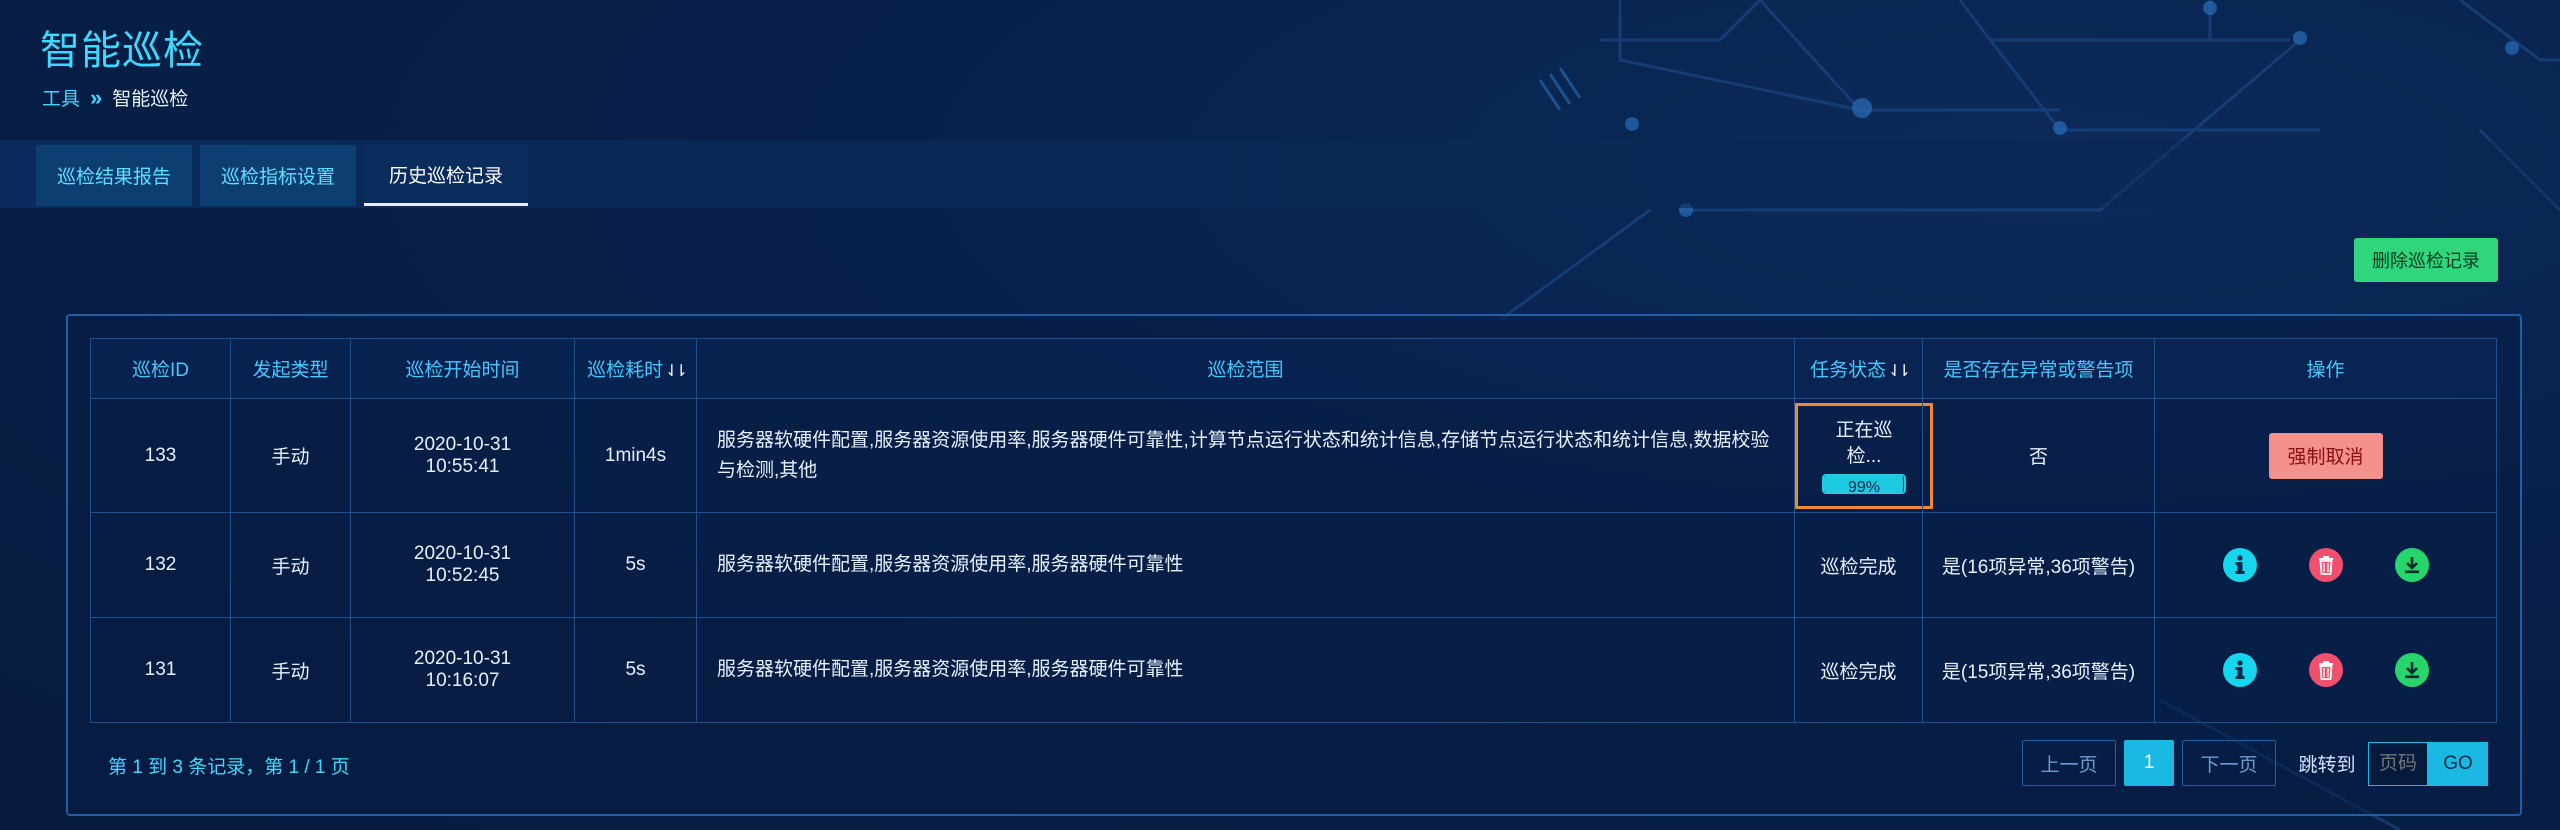 This screenshot has width=2560, height=830. Describe the element at coordinates (625, 370) in the screenshot. I see `column-header-duration-label: 巡检耗时` at that location.